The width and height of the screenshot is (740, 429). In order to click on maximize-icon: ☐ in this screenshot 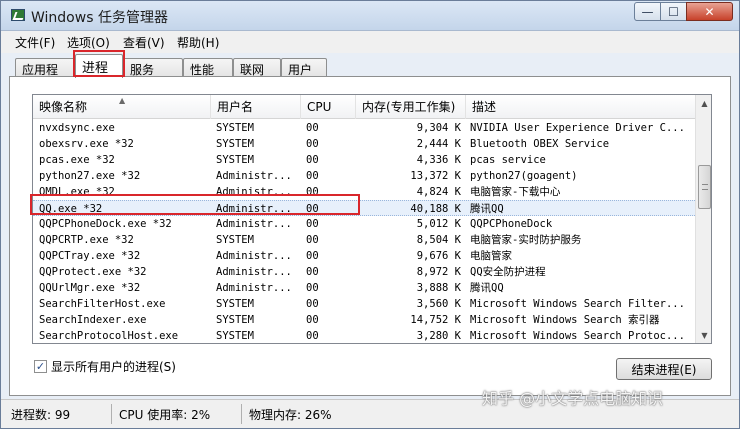, I will do `click(673, 11)`.